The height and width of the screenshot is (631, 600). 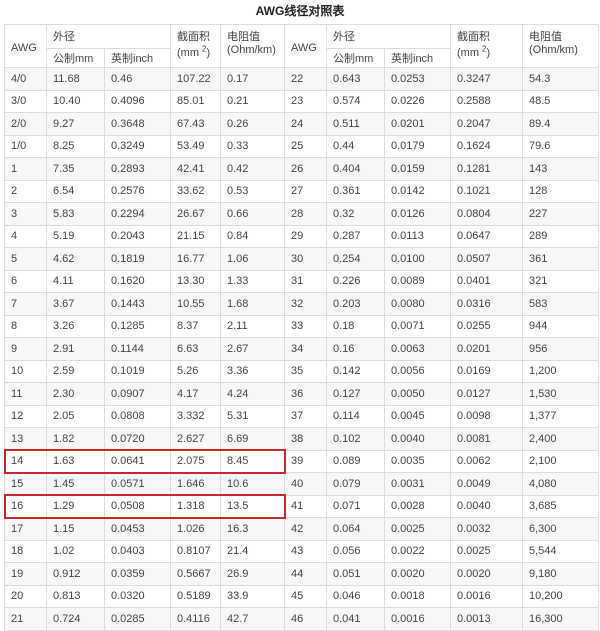 I want to click on cell-inch: 0.2043, so click(x=137, y=236).